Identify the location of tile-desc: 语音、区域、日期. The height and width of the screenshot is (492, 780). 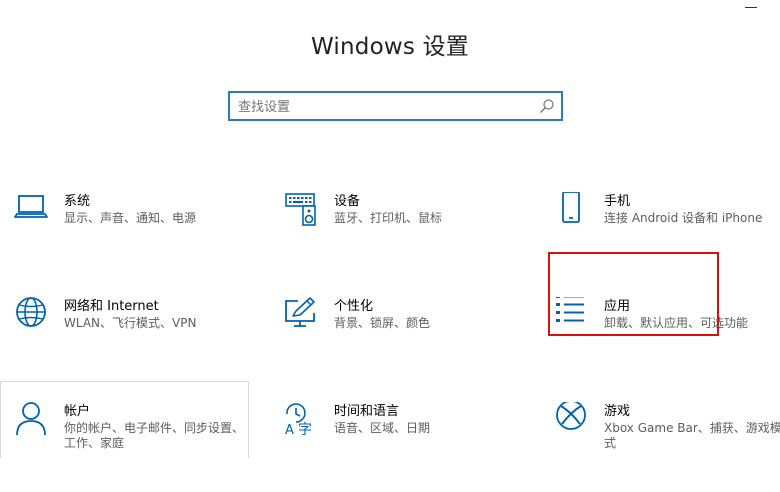
(382, 428).